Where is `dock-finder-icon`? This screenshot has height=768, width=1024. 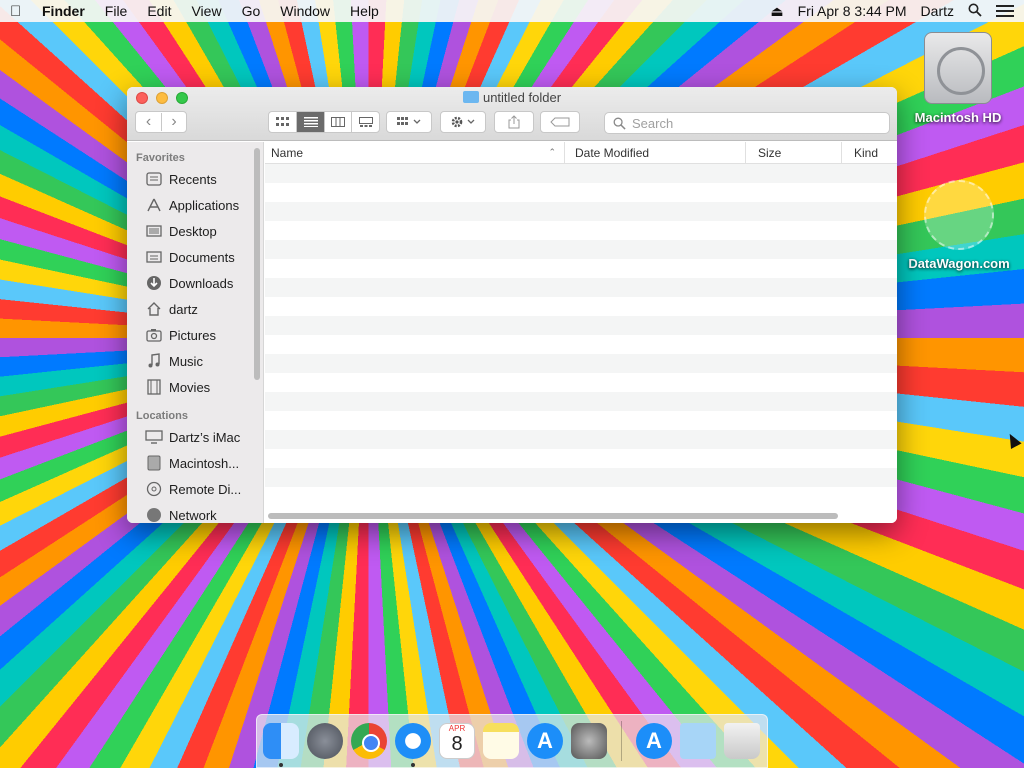 dock-finder-icon is located at coordinates (281, 745).